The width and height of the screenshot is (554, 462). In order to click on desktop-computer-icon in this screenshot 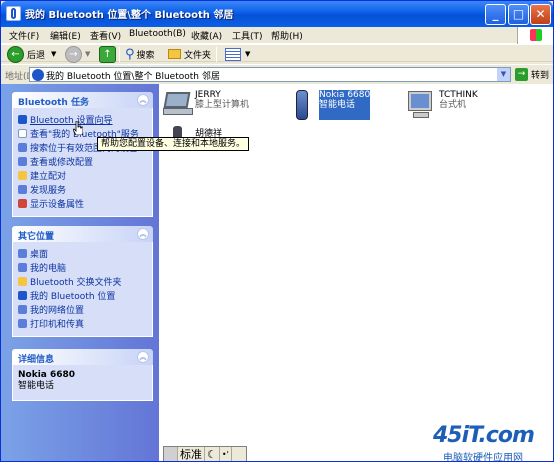, I will do `click(422, 105)`.